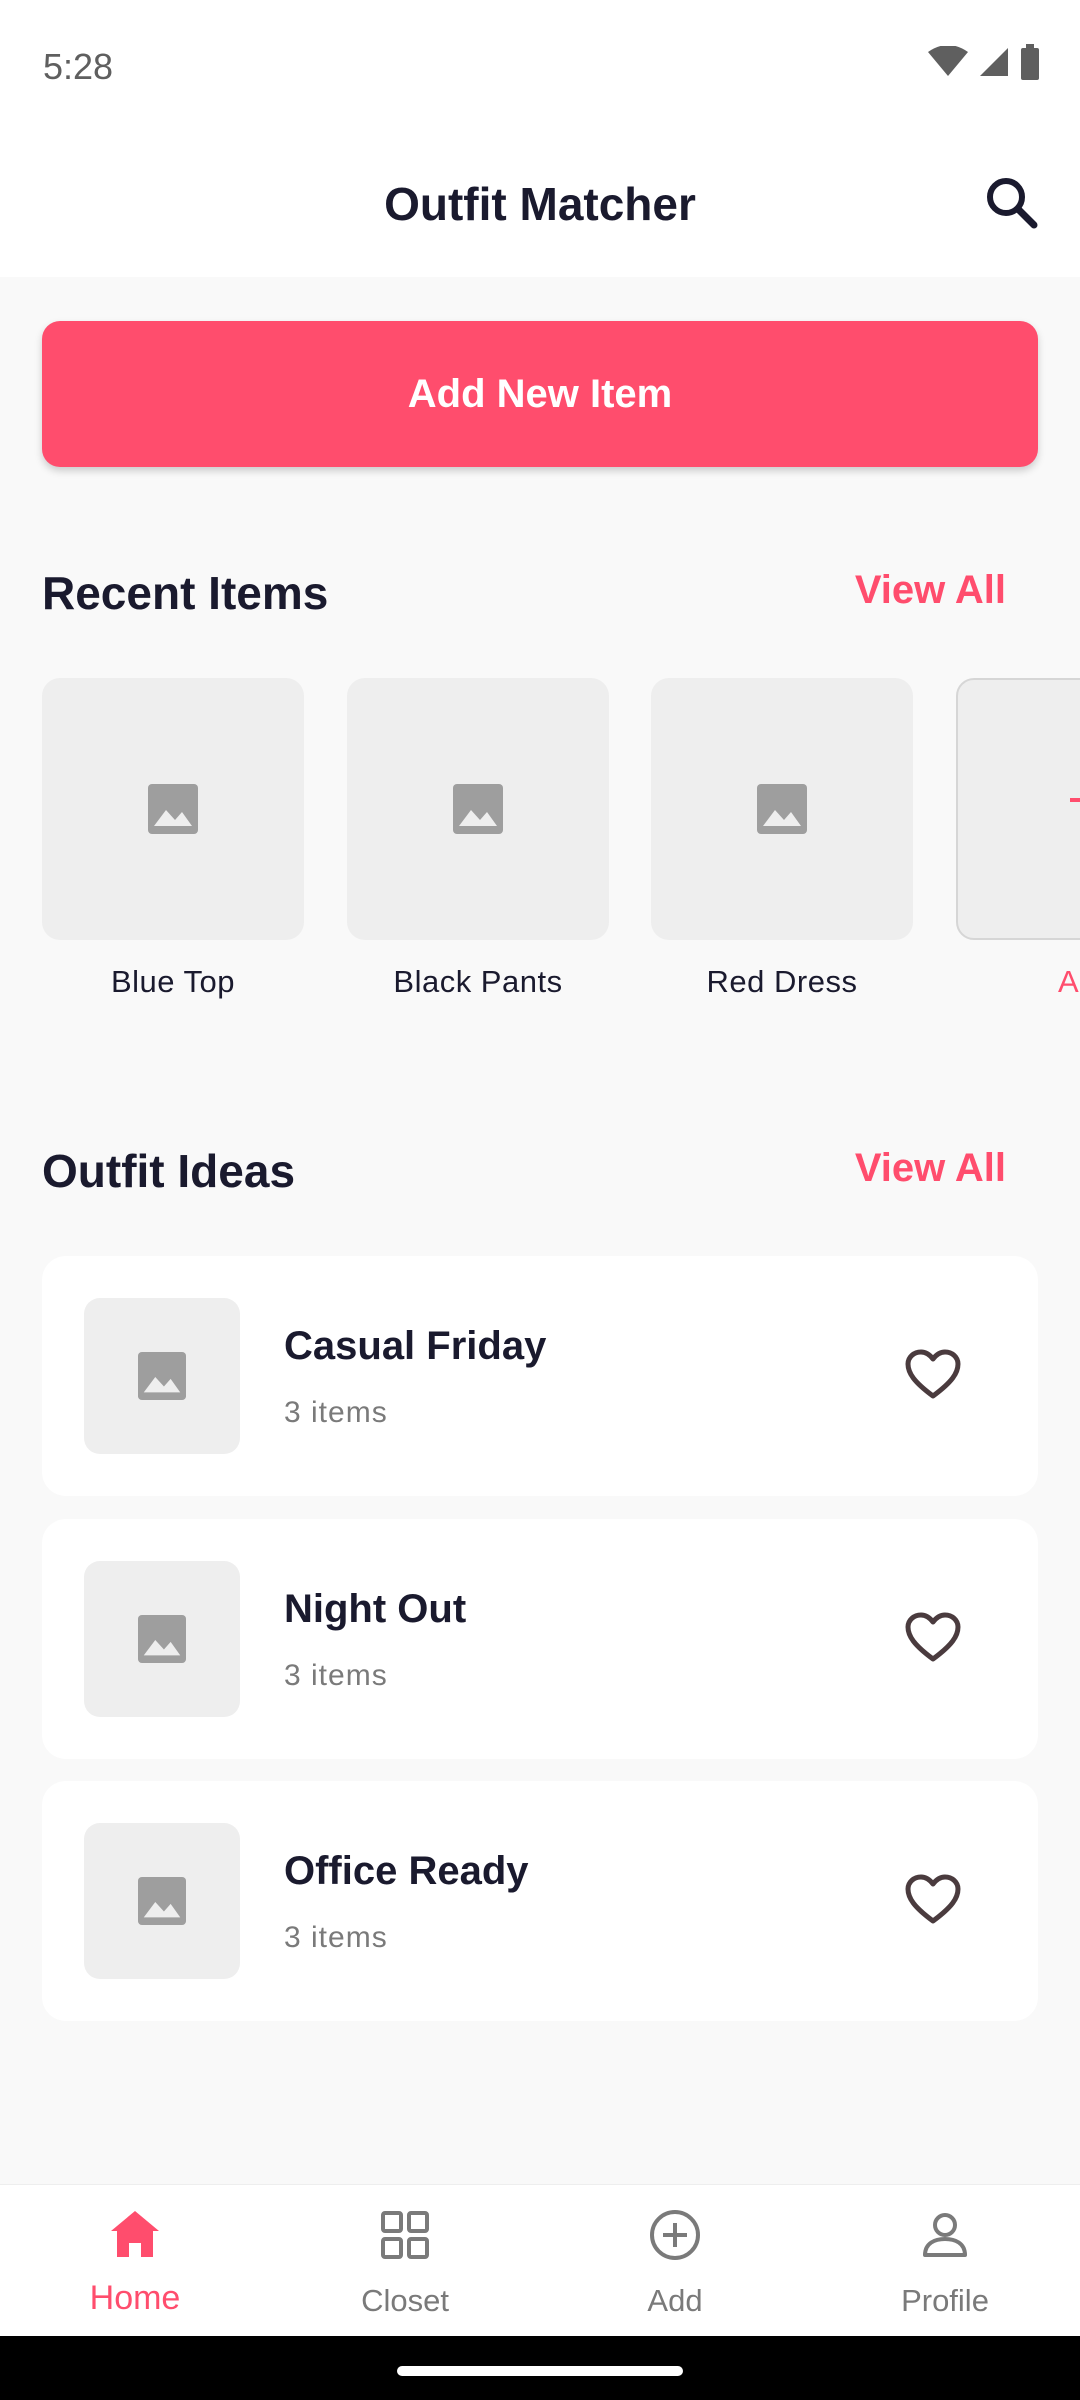  What do you see at coordinates (675, 2300) in the screenshot?
I see `nav-label-add: Add` at bounding box center [675, 2300].